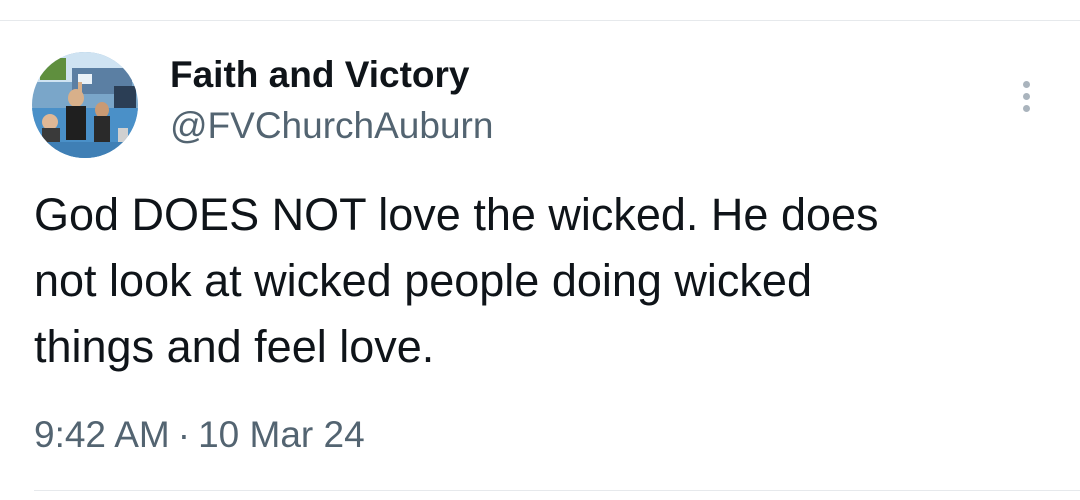  Describe the element at coordinates (281, 434) in the screenshot. I see `tweet-date: 10 Mar 24` at that location.